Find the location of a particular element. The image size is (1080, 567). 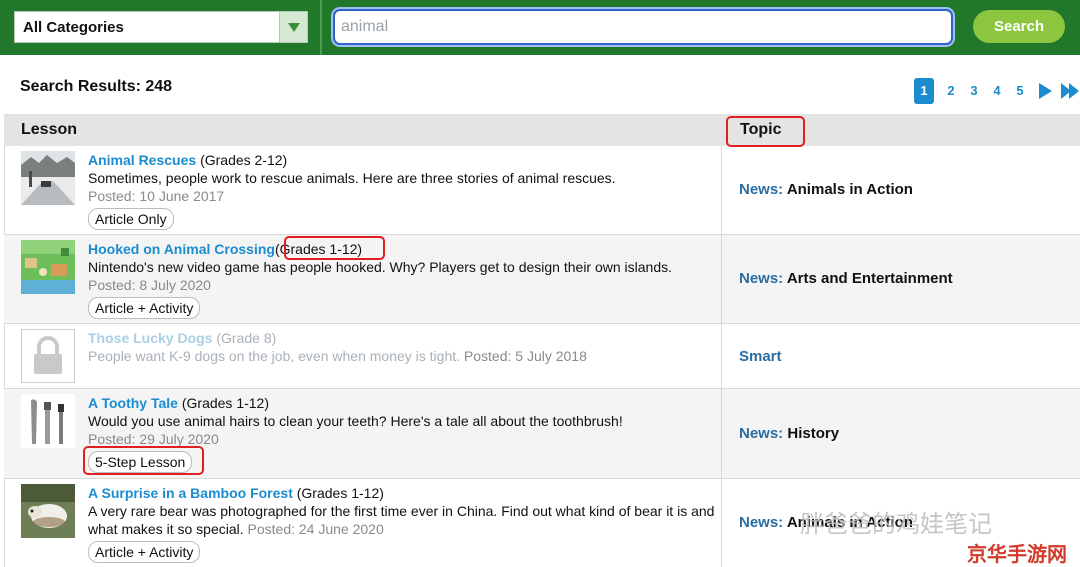

chevron-down-icon is located at coordinates (293, 27).